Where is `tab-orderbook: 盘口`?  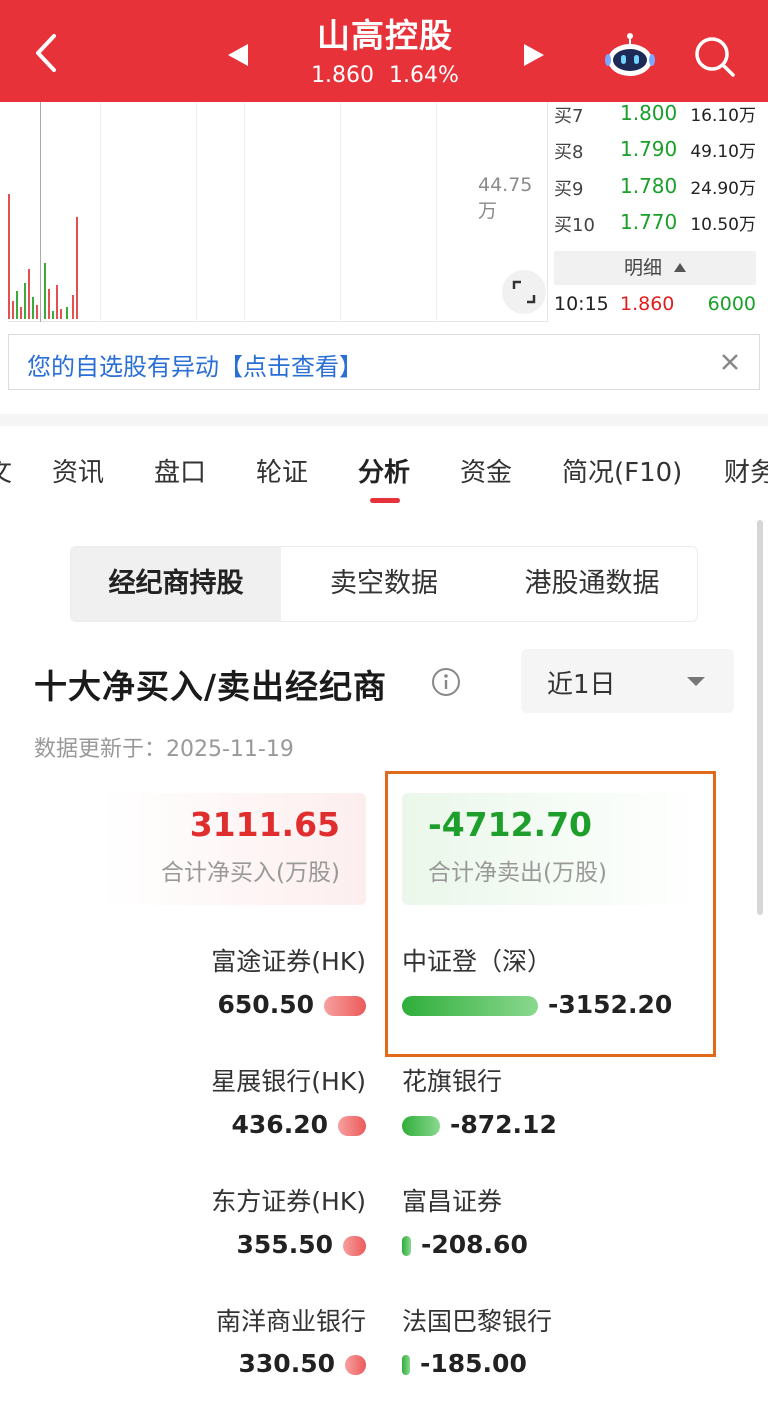 tab-orderbook: 盘口 is located at coordinates (180, 470).